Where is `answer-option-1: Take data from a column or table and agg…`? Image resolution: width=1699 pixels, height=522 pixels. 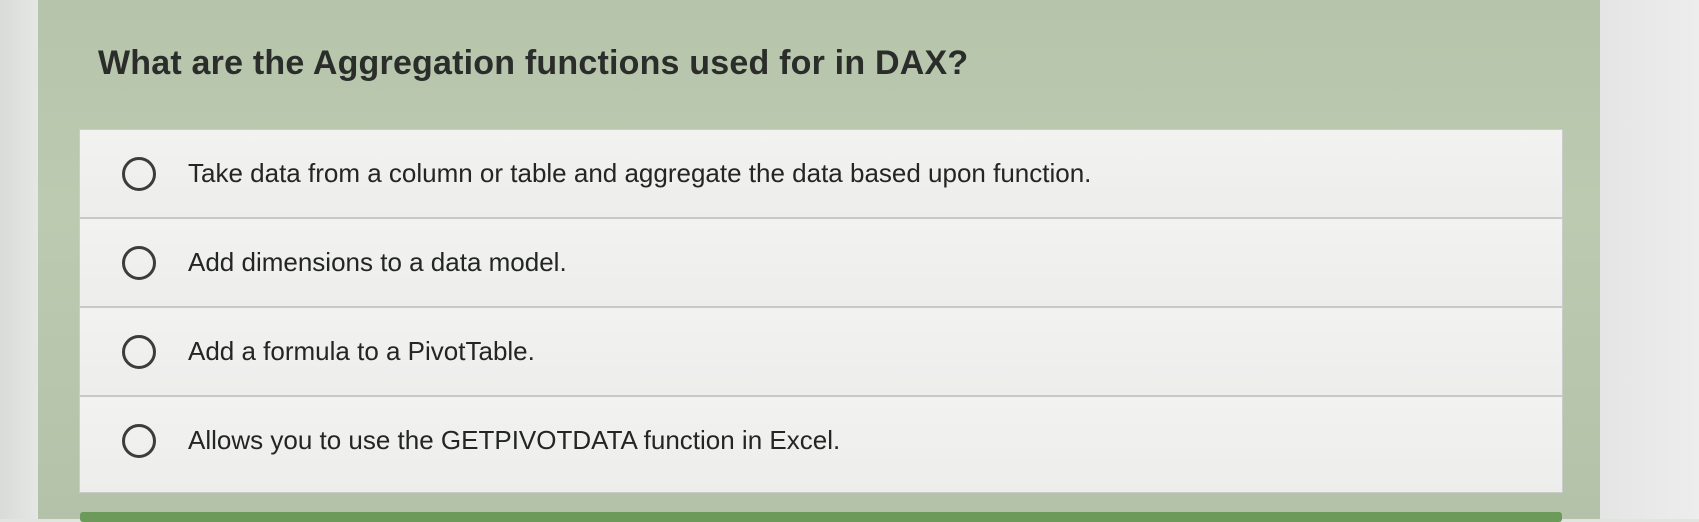 answer-option-1: Take data from a column or table and agg… is located at coordinates (821, 174).